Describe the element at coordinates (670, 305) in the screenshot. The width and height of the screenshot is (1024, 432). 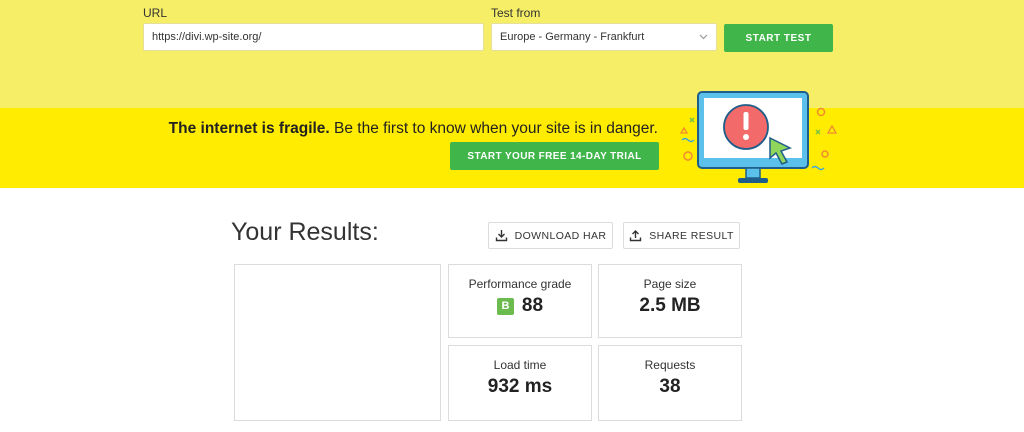
I see `page-size-value: 2.5 MB` at that location.